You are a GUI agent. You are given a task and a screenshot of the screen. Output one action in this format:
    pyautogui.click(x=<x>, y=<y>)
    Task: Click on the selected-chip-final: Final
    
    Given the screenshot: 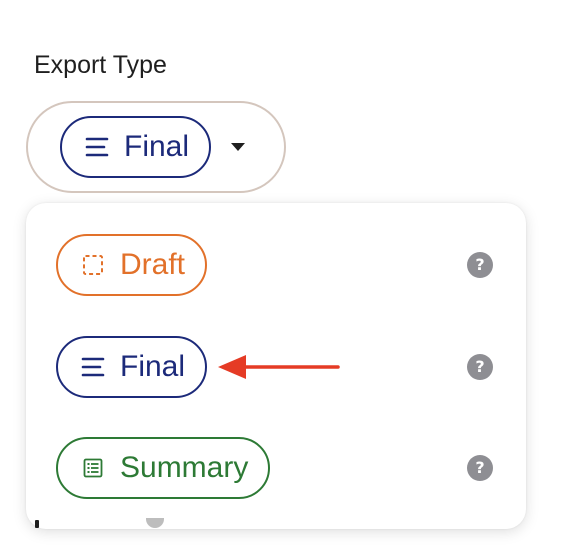 What is the action you would take?
    pyautogui.click(x=136, y=147)
    